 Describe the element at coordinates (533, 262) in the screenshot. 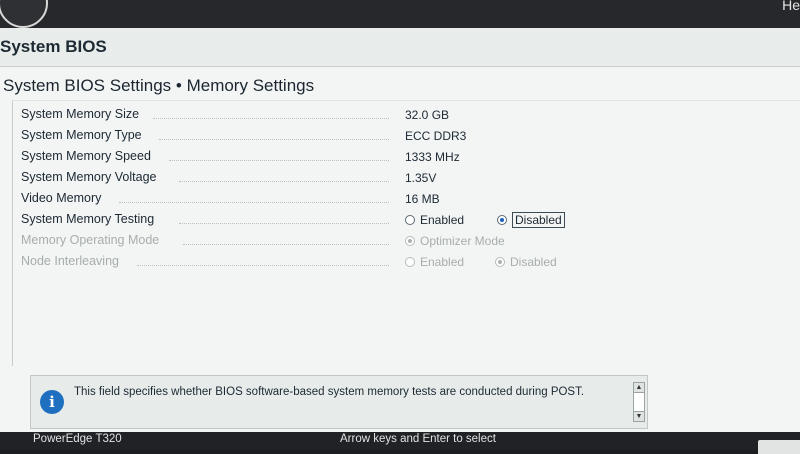

I see `option-label: Disabled` at that location.